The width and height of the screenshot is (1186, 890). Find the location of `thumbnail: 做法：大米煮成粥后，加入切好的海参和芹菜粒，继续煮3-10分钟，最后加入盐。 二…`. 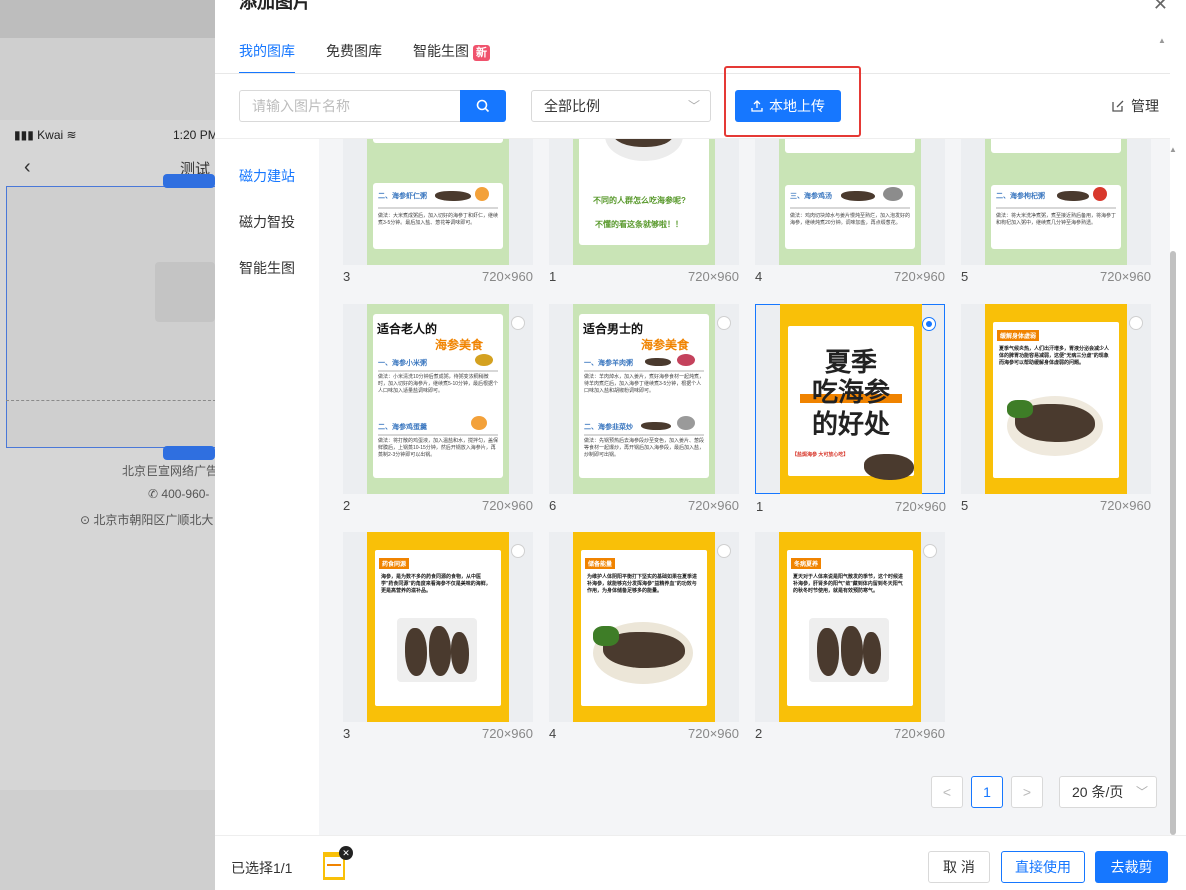

thumbnail: 做法：大米煮成粥后，加入切好的海参和芹菜粒，继续煮3-10分钟，最后加入盐。 二… is located at coordinates (1056, 202).